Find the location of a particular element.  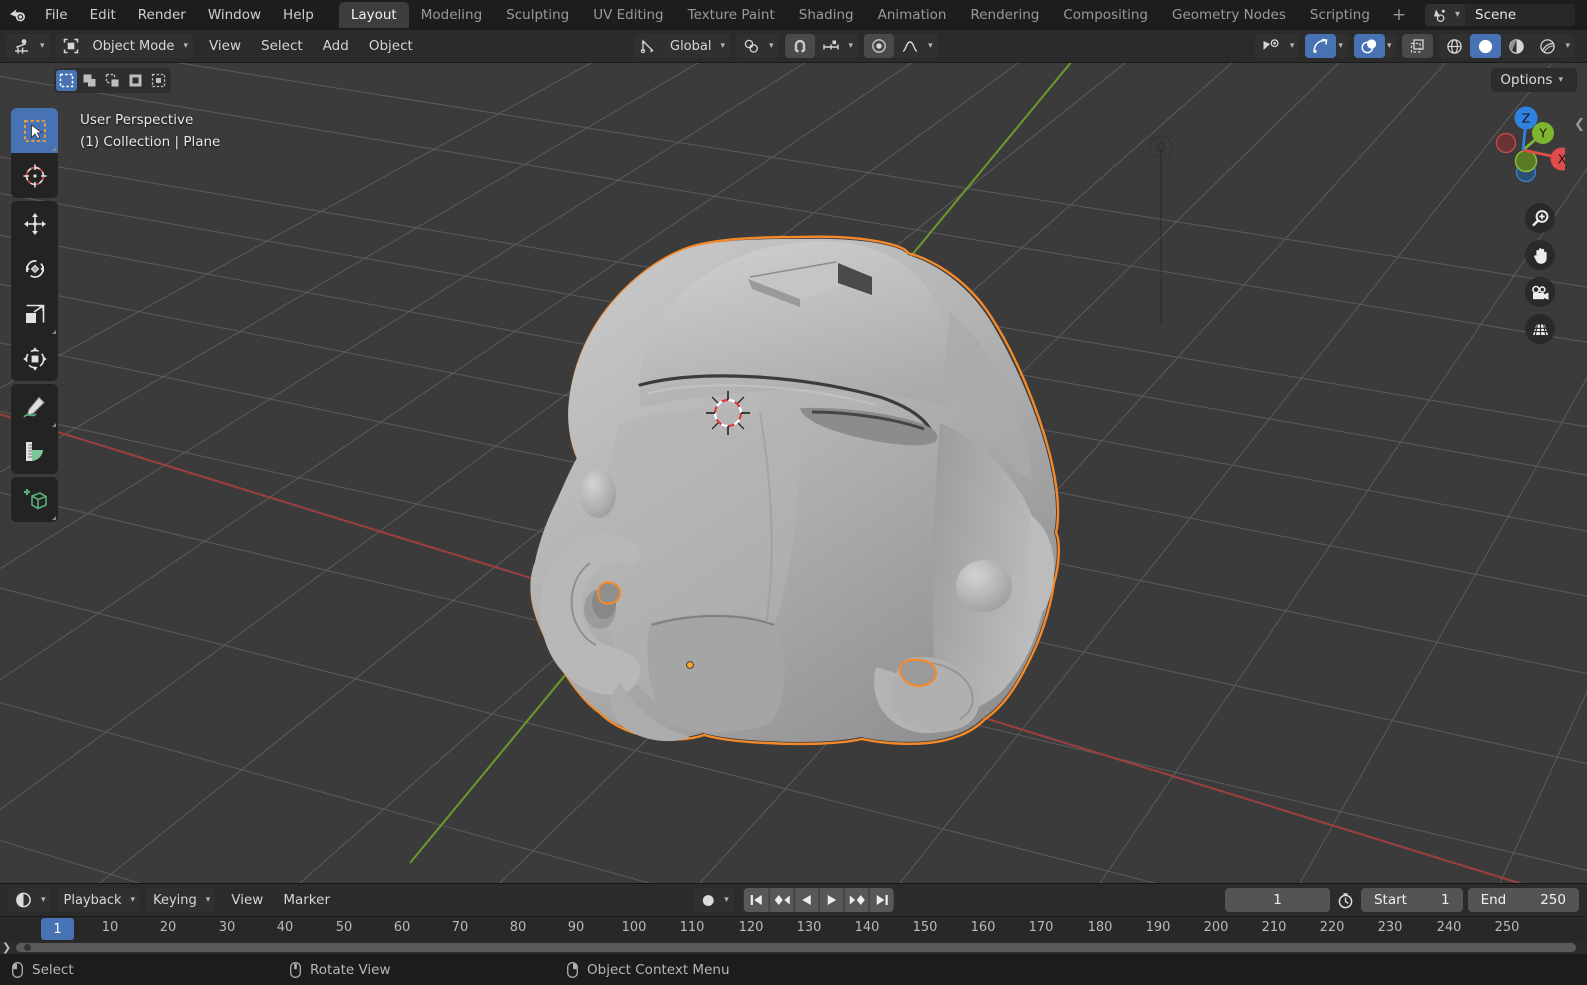

tool-cursor is located at coordinates (34, 175).